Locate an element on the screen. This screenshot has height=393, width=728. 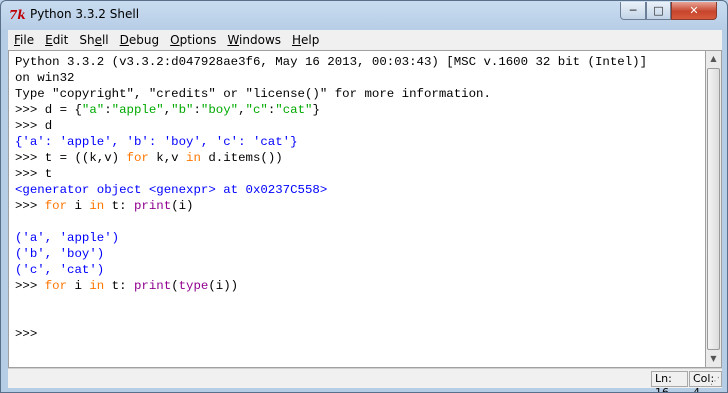
shell-token-output: on win32 is located at coordinates (45, 78).